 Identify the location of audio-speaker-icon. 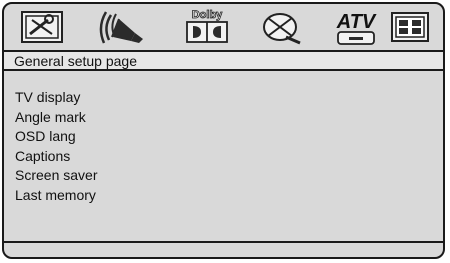
(124, 27).